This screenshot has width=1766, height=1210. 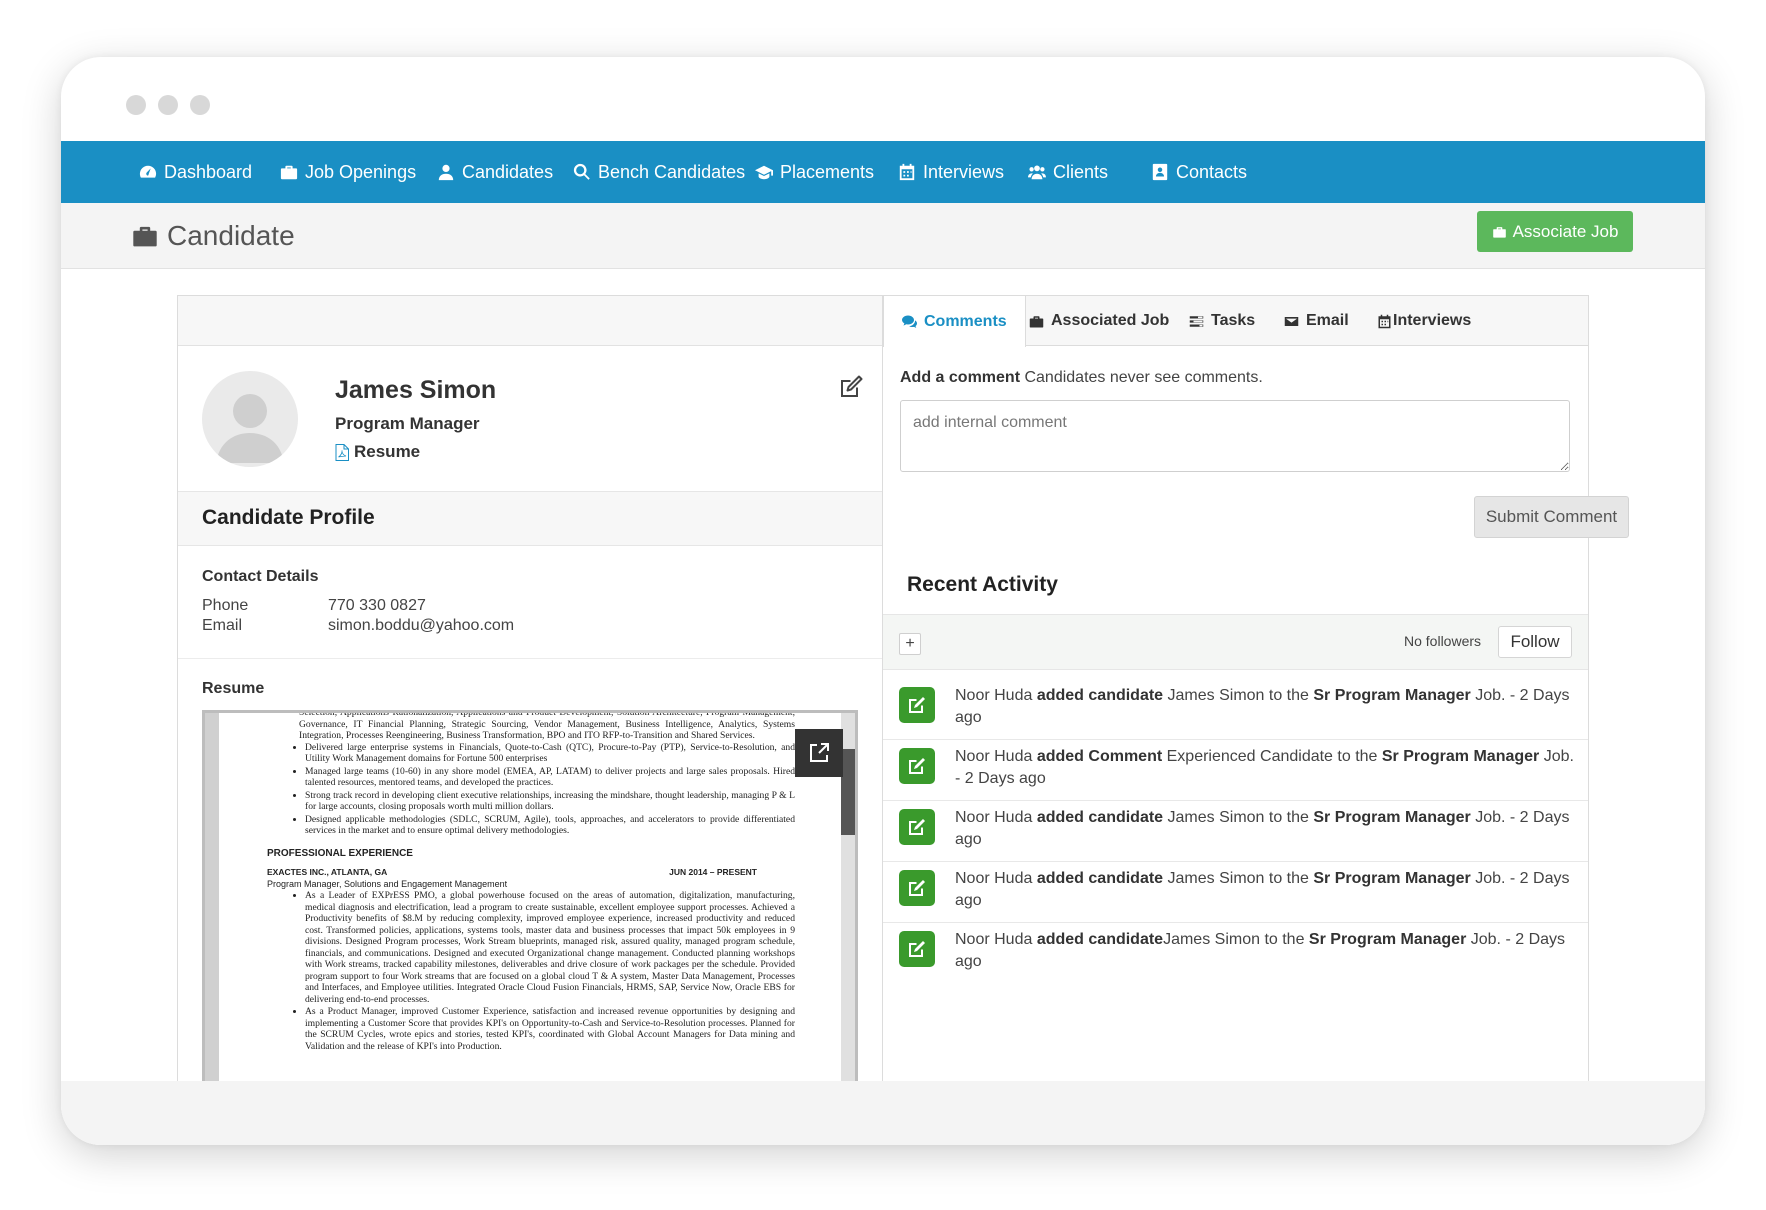 What do you see at coordinates (1212, 171) in the screenshot?
I see `nav-label: Contacts` at bounding box center [1212, 171].